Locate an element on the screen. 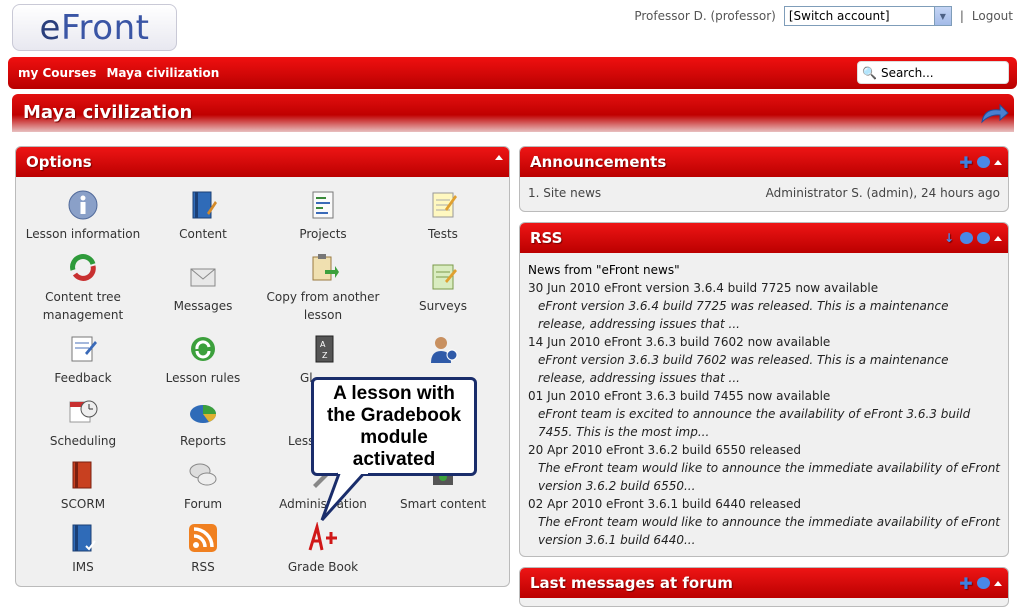 This screenshot has width=1021, height=607. option-label: Lesson rules is located at coordinates (203, 378).